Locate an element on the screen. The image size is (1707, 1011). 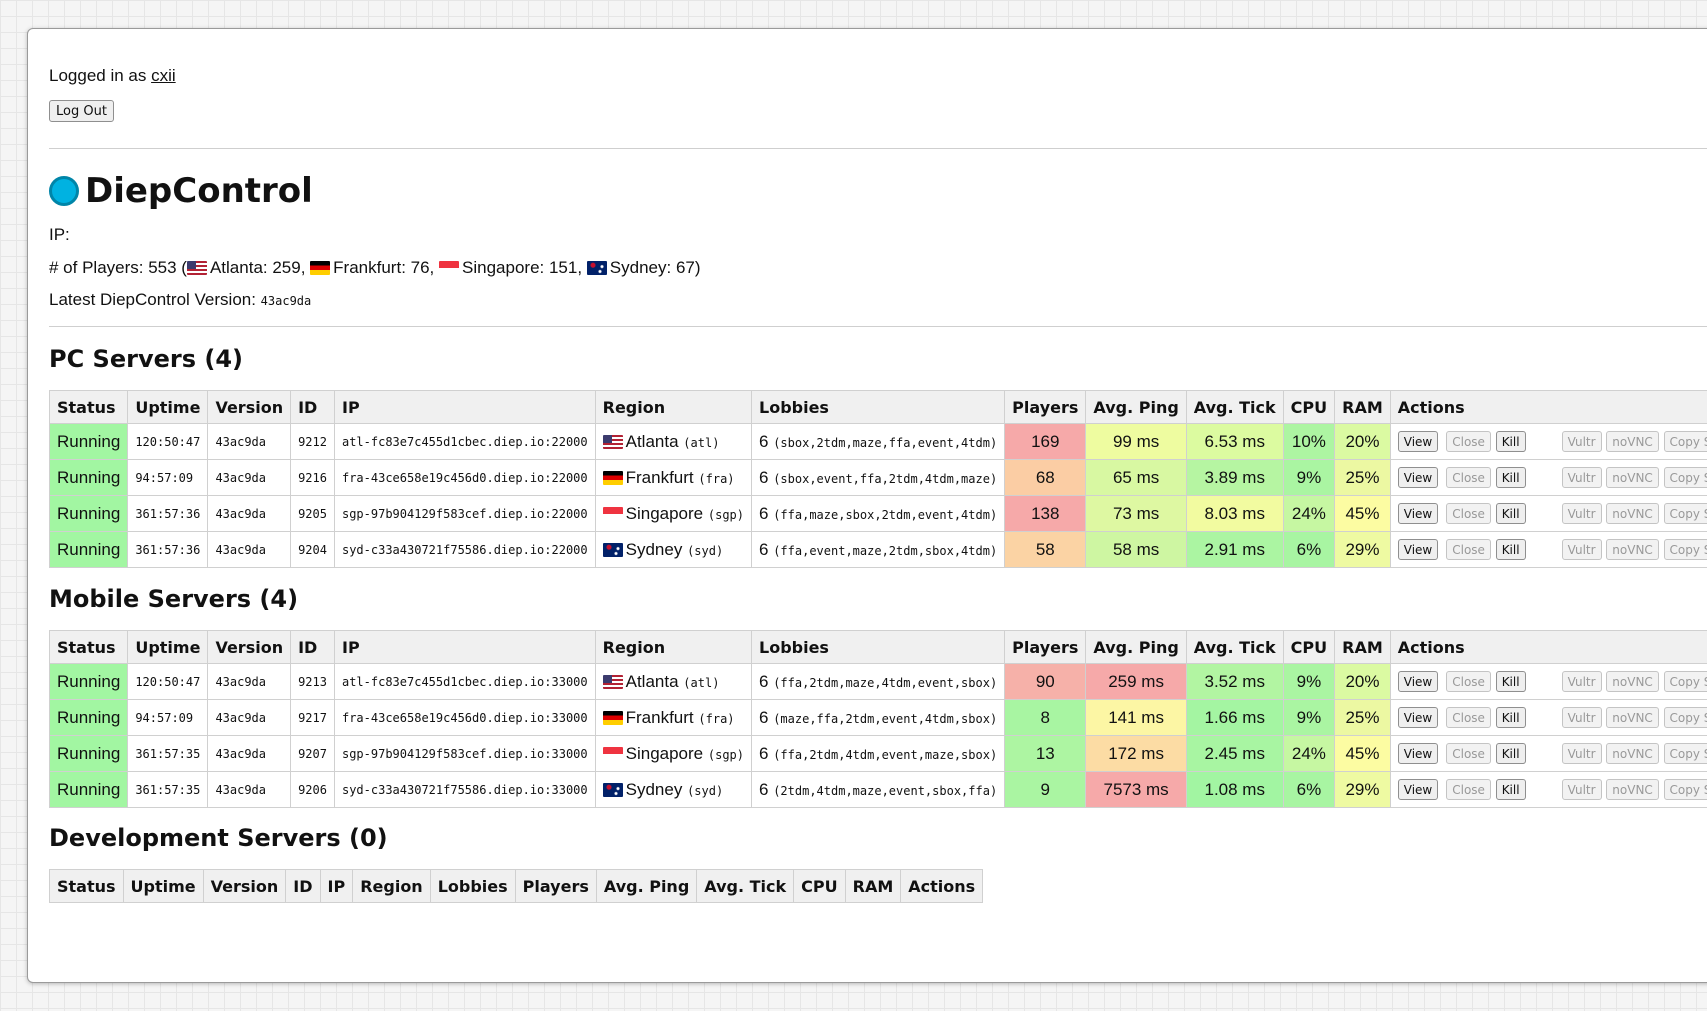
players-cell: 9 is located at coordinates (1045, 789).